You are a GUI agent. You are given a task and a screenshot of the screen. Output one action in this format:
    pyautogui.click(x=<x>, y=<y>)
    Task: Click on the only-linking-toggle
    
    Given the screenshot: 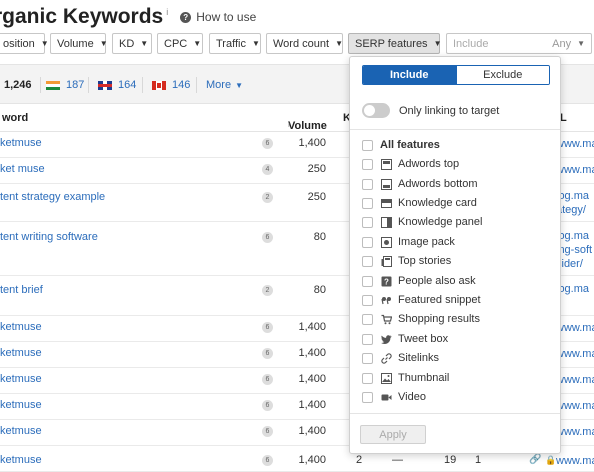 What is the action you would take?
    pyautogui.click(x=376, y=110)
    